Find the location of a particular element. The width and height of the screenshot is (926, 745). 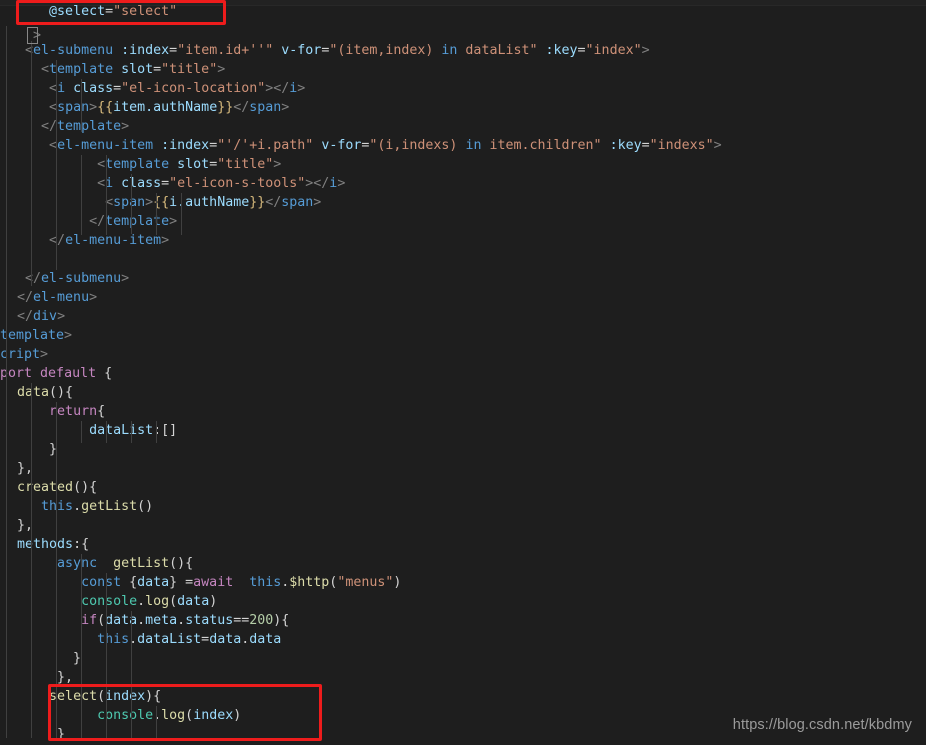

code-token: getList is located at coordinates (141, 563).